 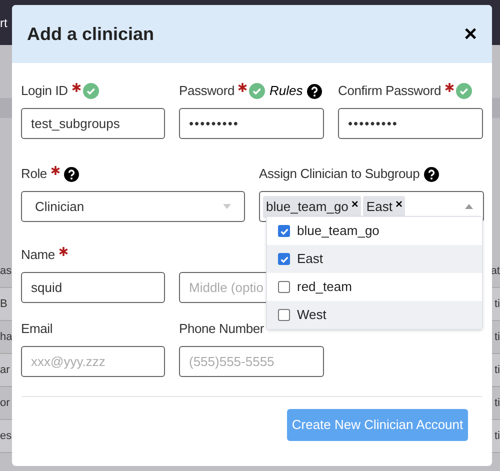 What do you see at coordinates (339, 174) in the screenshot?
I see `field-label: Assign Clinician to Subgroup` at bounding box center [339, 174].